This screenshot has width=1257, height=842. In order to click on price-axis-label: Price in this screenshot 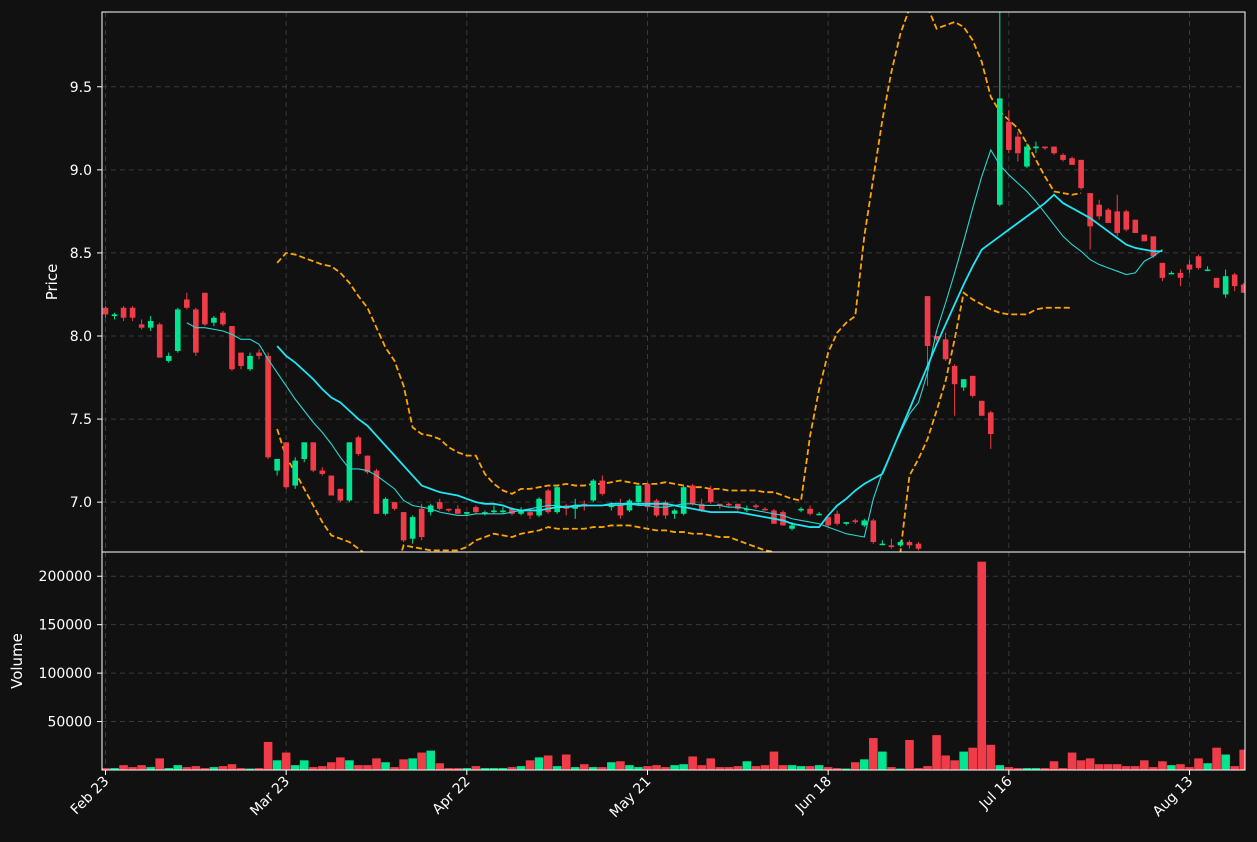, I will do `click(52, 282)`.